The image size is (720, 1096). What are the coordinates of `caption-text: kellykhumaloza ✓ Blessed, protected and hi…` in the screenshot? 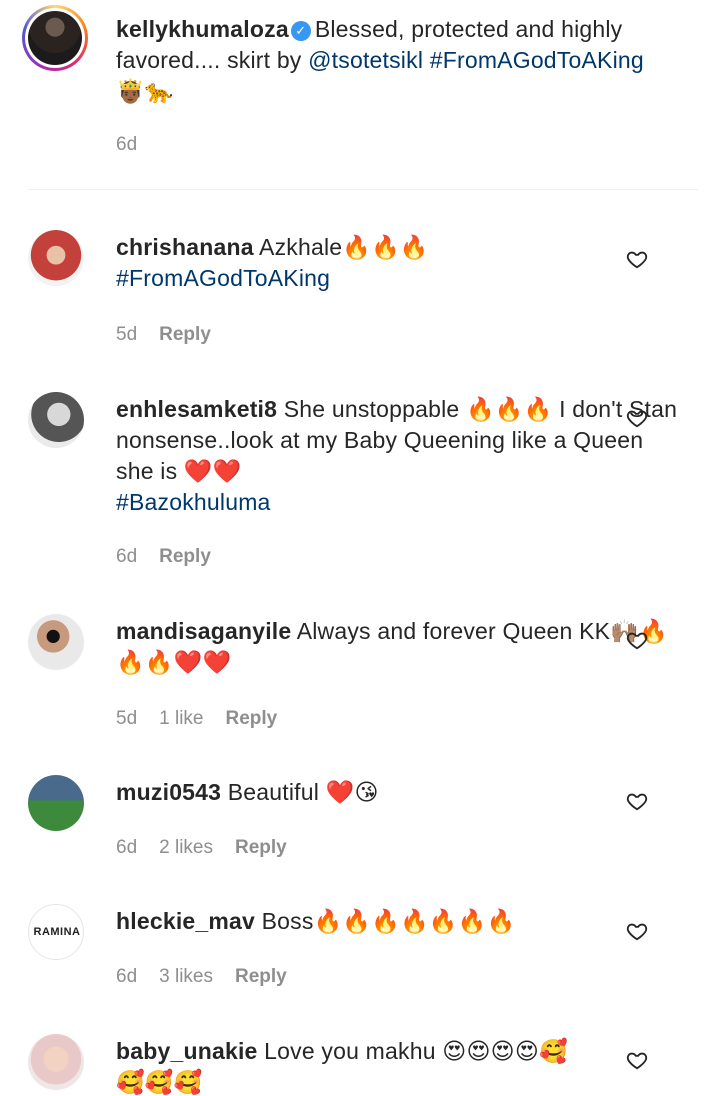 It's located at (401, 60).